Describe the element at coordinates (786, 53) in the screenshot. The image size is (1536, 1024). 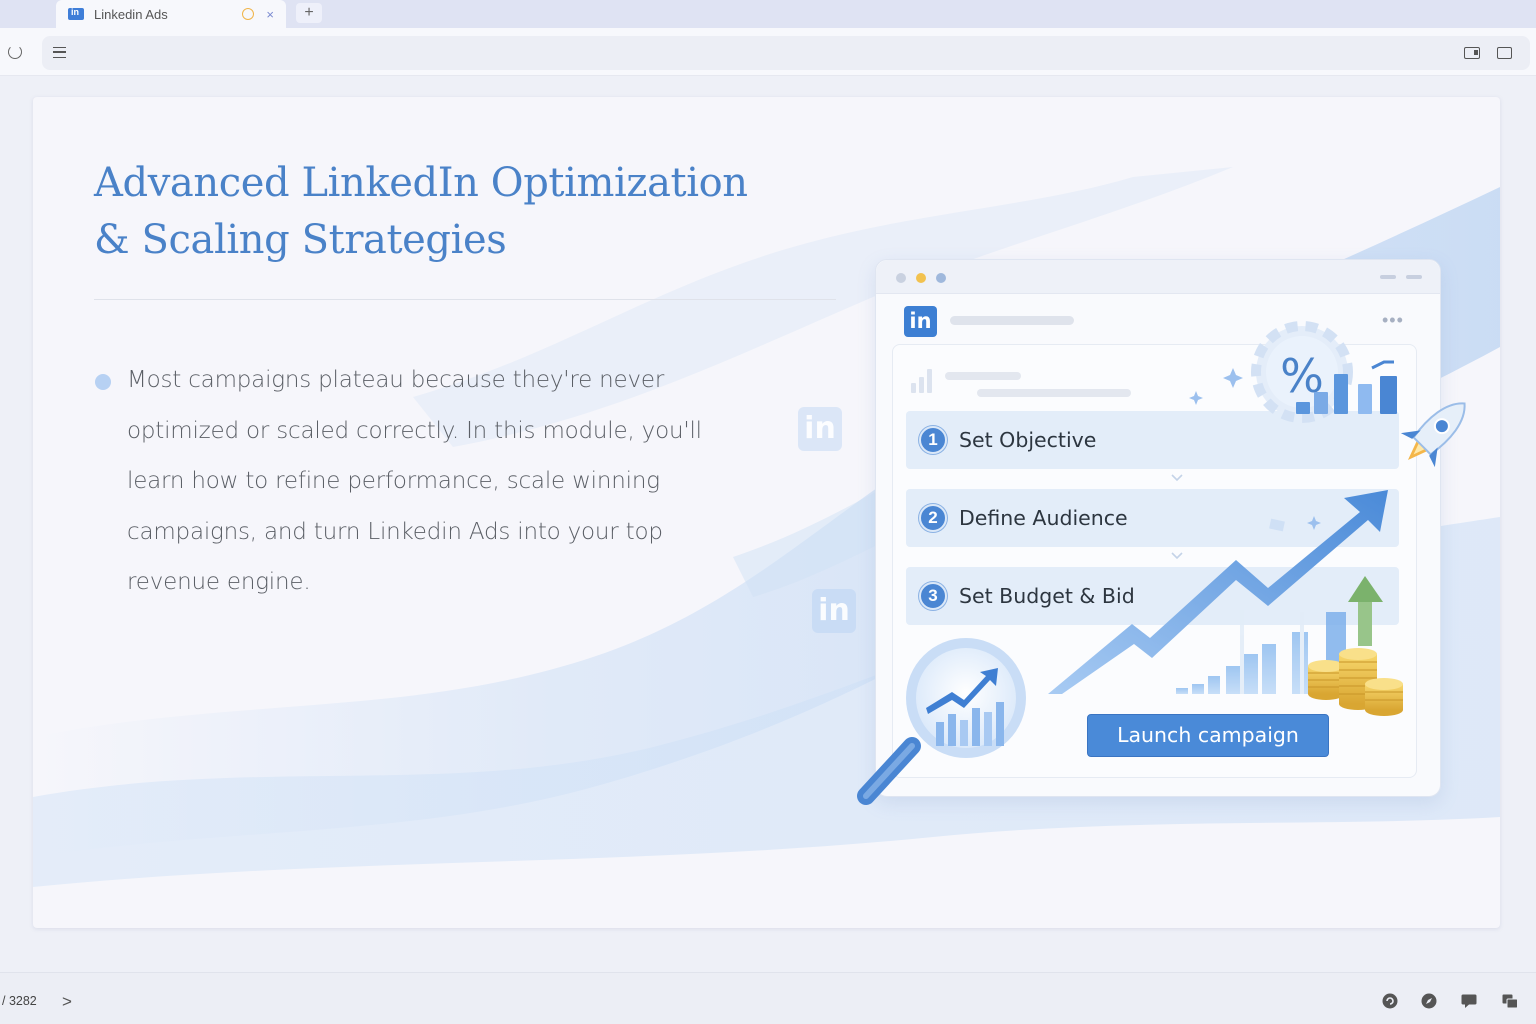
I see `address-bar` at that location.